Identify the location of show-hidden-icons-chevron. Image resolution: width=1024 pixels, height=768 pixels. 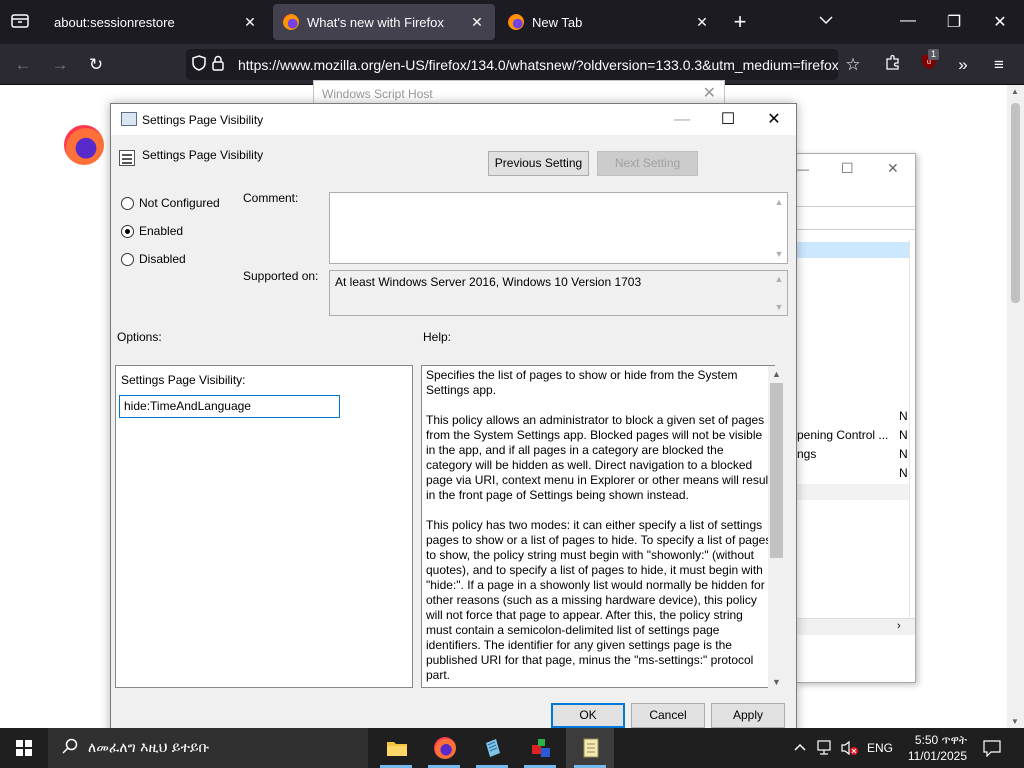
(800, 747).